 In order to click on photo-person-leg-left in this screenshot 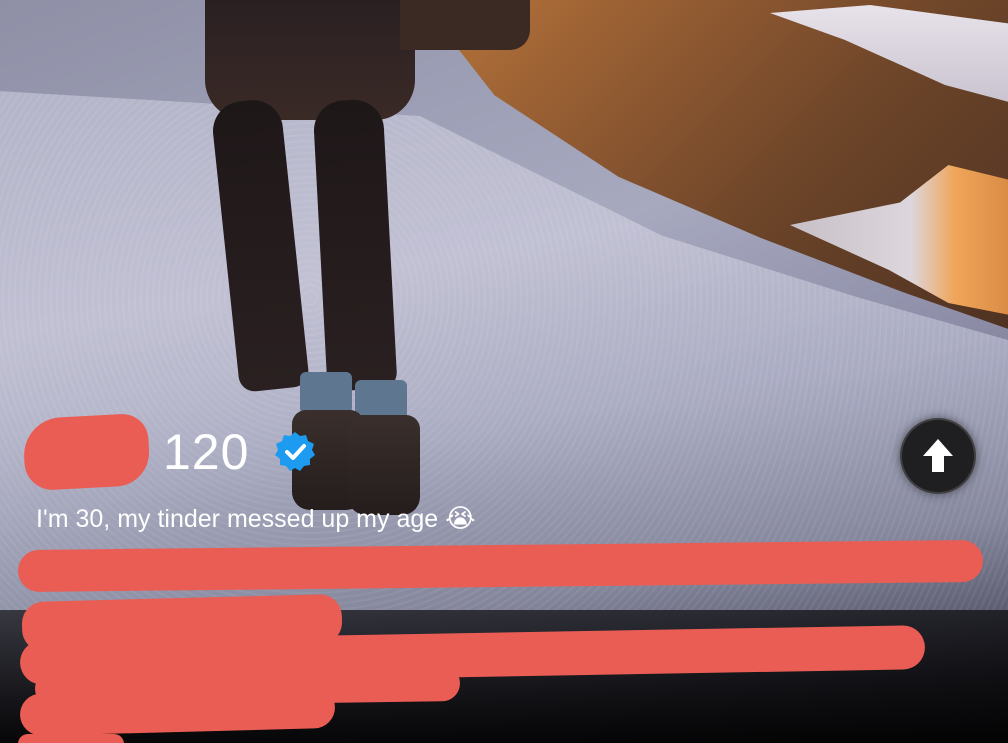, I will do `click(260, 245)`.